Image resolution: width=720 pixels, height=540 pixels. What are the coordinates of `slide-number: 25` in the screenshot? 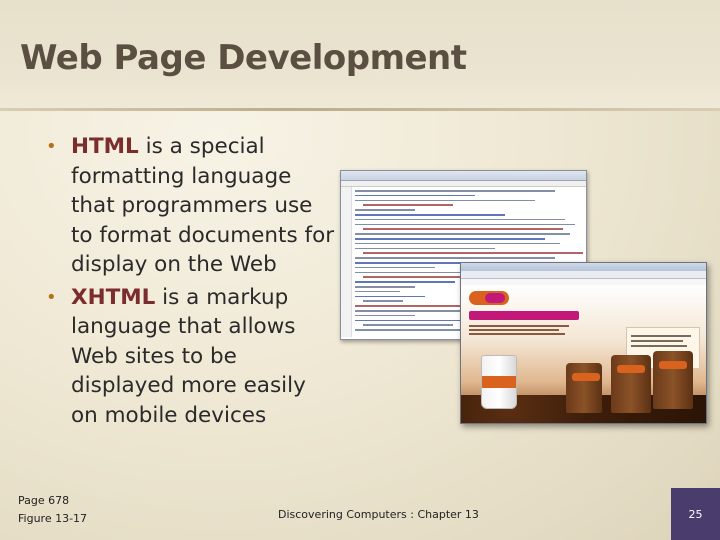 It's located at (695, 514).